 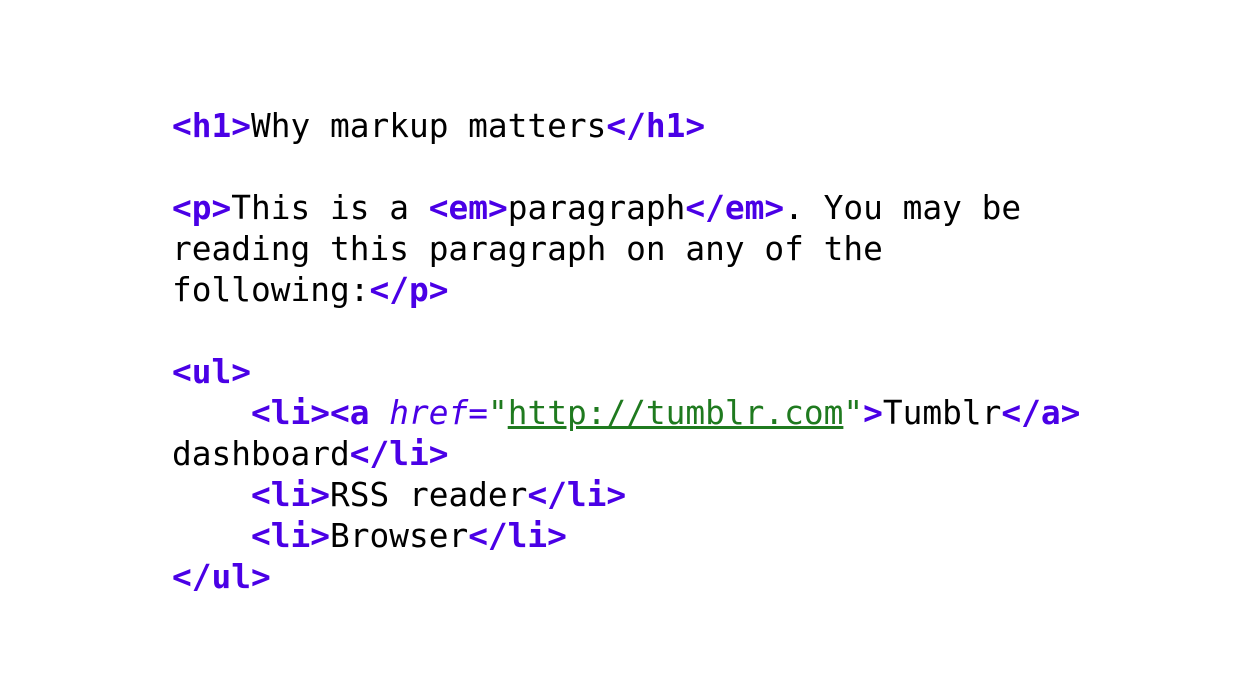 What do you see at coordinates (211, 126) in the screenshot?
I see `h1-open-tag: <h1>` at bounding box center [211, 126].